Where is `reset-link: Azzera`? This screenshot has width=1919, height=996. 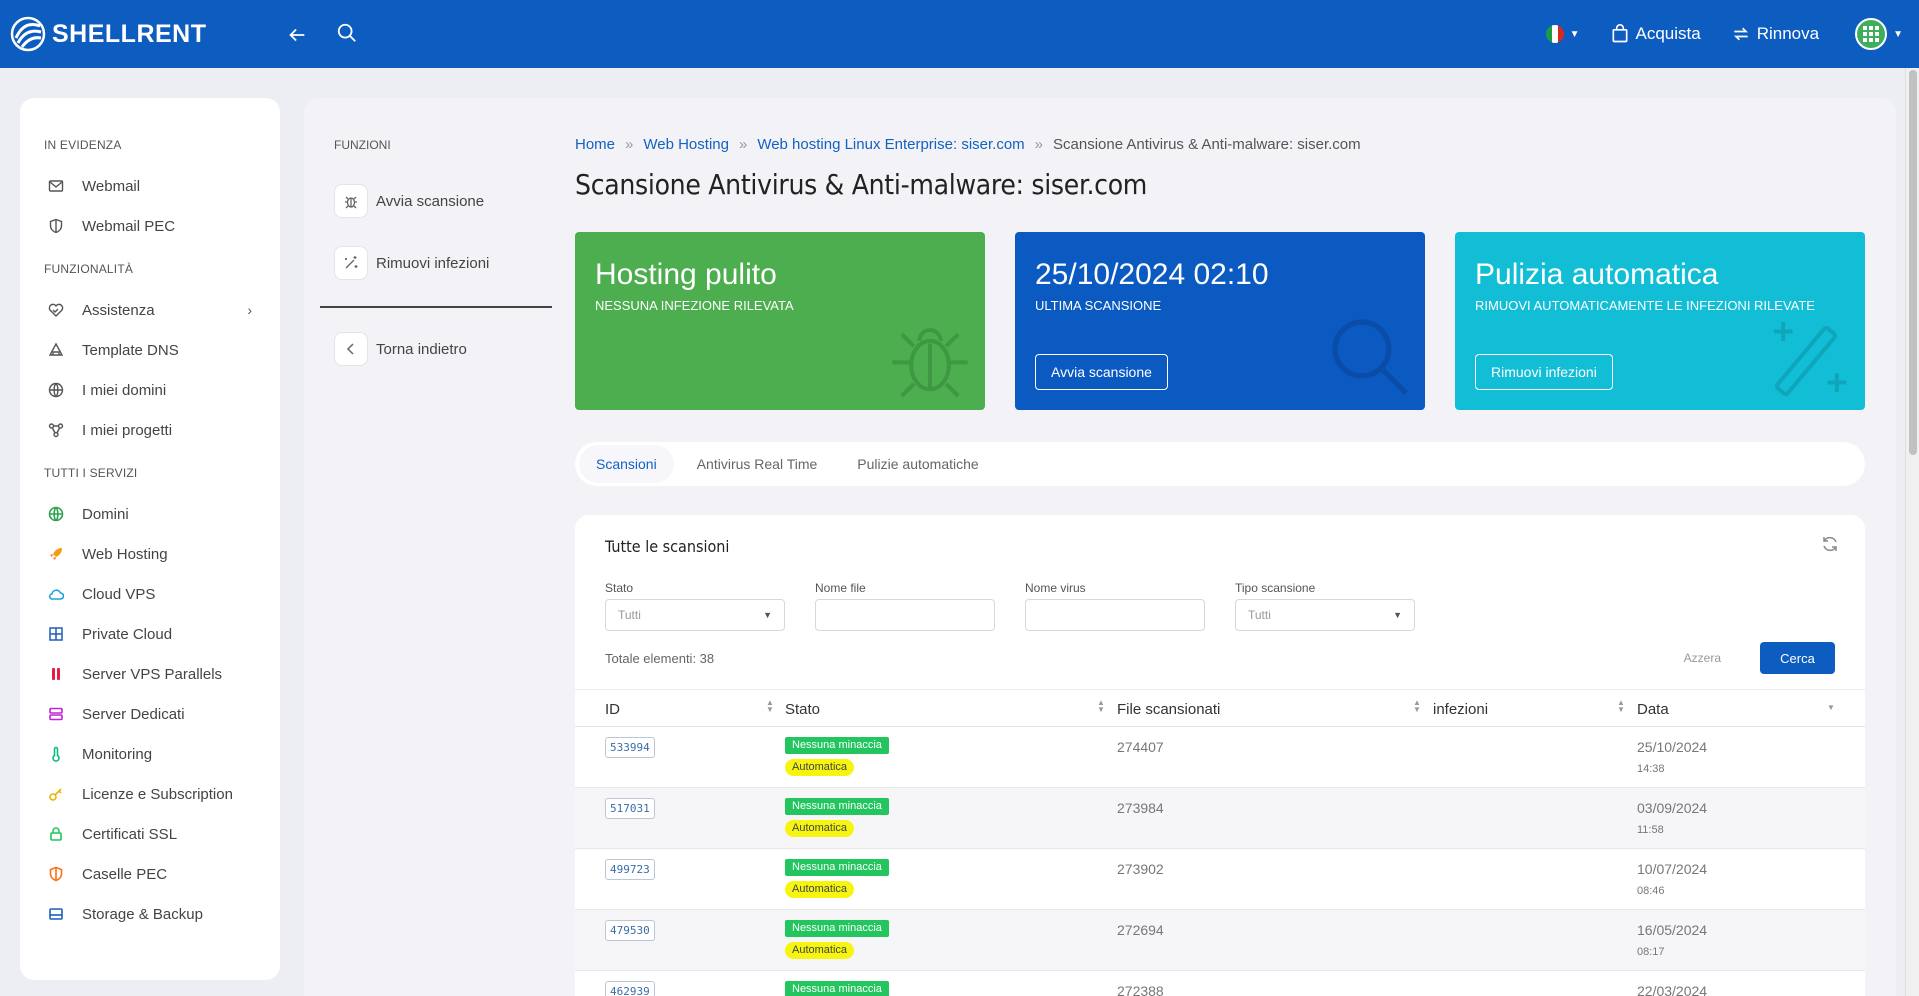 reset-link: Azzera is located at coordinates (1702, 658).